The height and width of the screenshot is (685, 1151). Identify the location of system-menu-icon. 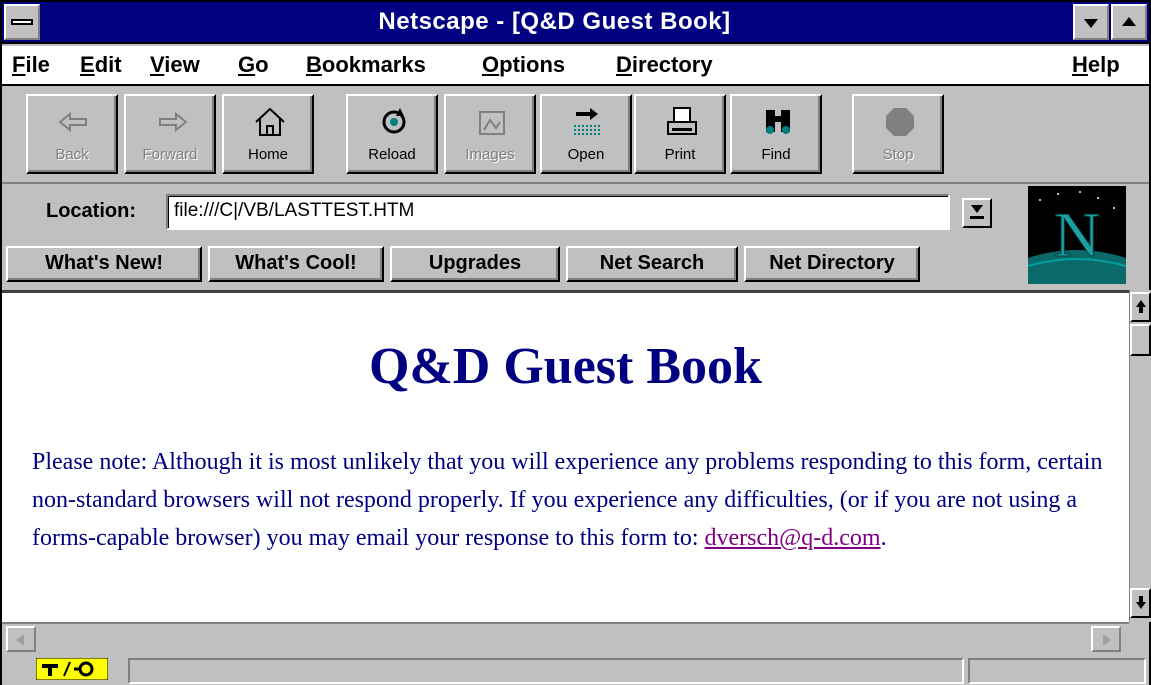
(22, 22).